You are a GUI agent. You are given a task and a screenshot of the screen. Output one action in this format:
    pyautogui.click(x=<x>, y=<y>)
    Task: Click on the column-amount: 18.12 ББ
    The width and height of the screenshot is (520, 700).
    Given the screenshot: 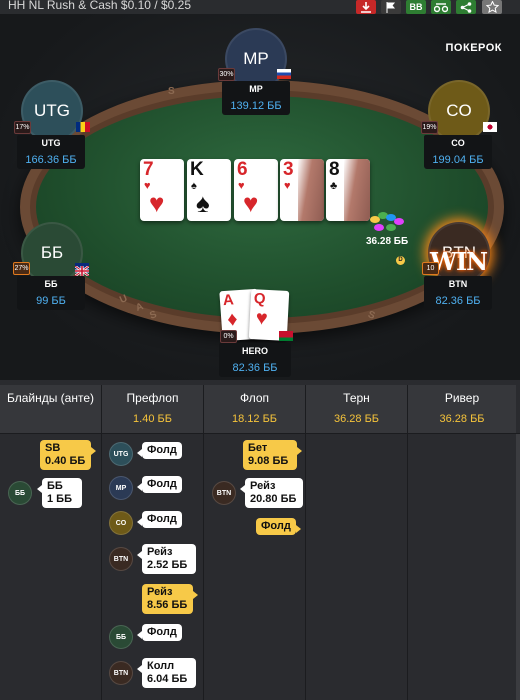 What is the action you would take?
    pyautogui.click(x=254, y=419)
    